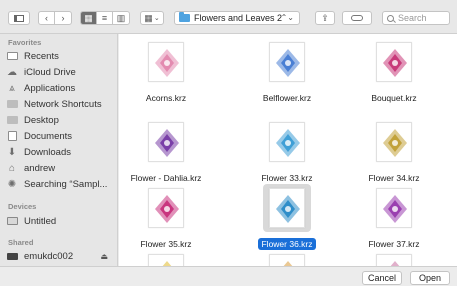 This screenshot has width=457, height=286. Describe the element at coordinates (40, 168) in the screenshot. I see `sidebar-item-label: andrew` at that location.